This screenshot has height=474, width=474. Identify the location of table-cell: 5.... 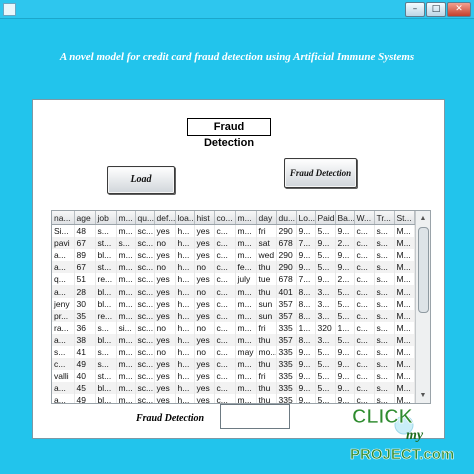
(345, 315).